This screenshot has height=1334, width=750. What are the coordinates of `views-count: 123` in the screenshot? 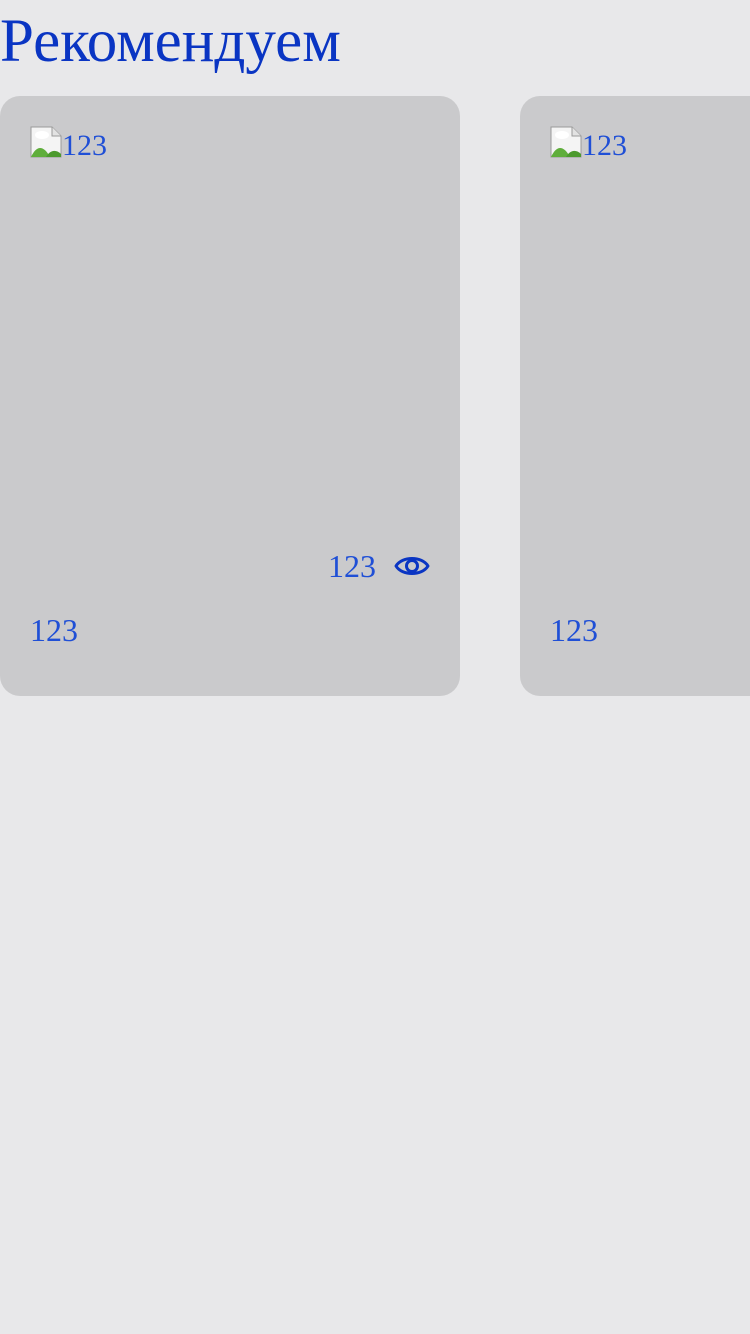 It's located at (352, 566).